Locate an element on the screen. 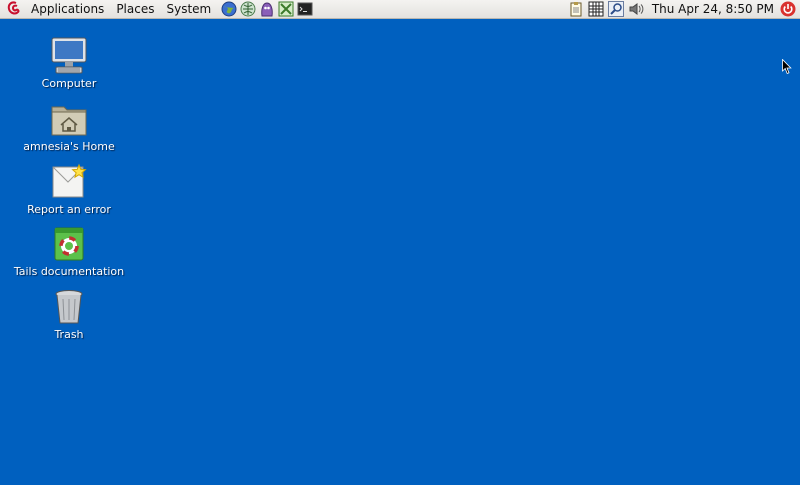 The width and height of the screenshot is (800, 485). applications-menu: Applications is located at coordinates (67, 9).